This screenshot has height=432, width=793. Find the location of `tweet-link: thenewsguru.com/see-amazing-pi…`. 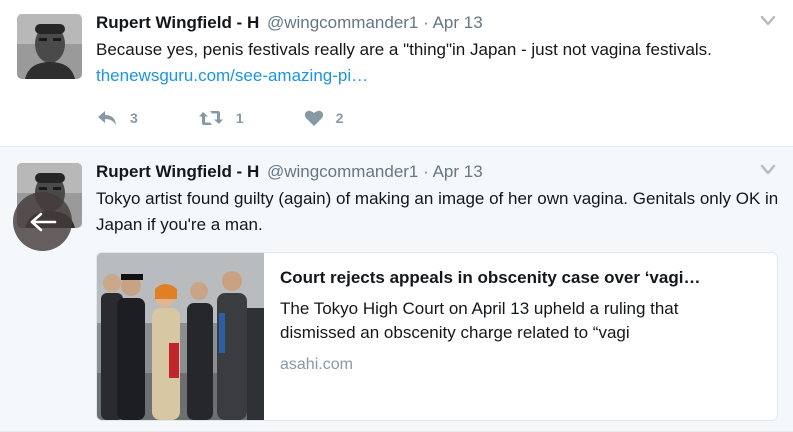

tweet-link: thenewsguru.com/see-amazing-pi… is located at coordinates (232, 75).